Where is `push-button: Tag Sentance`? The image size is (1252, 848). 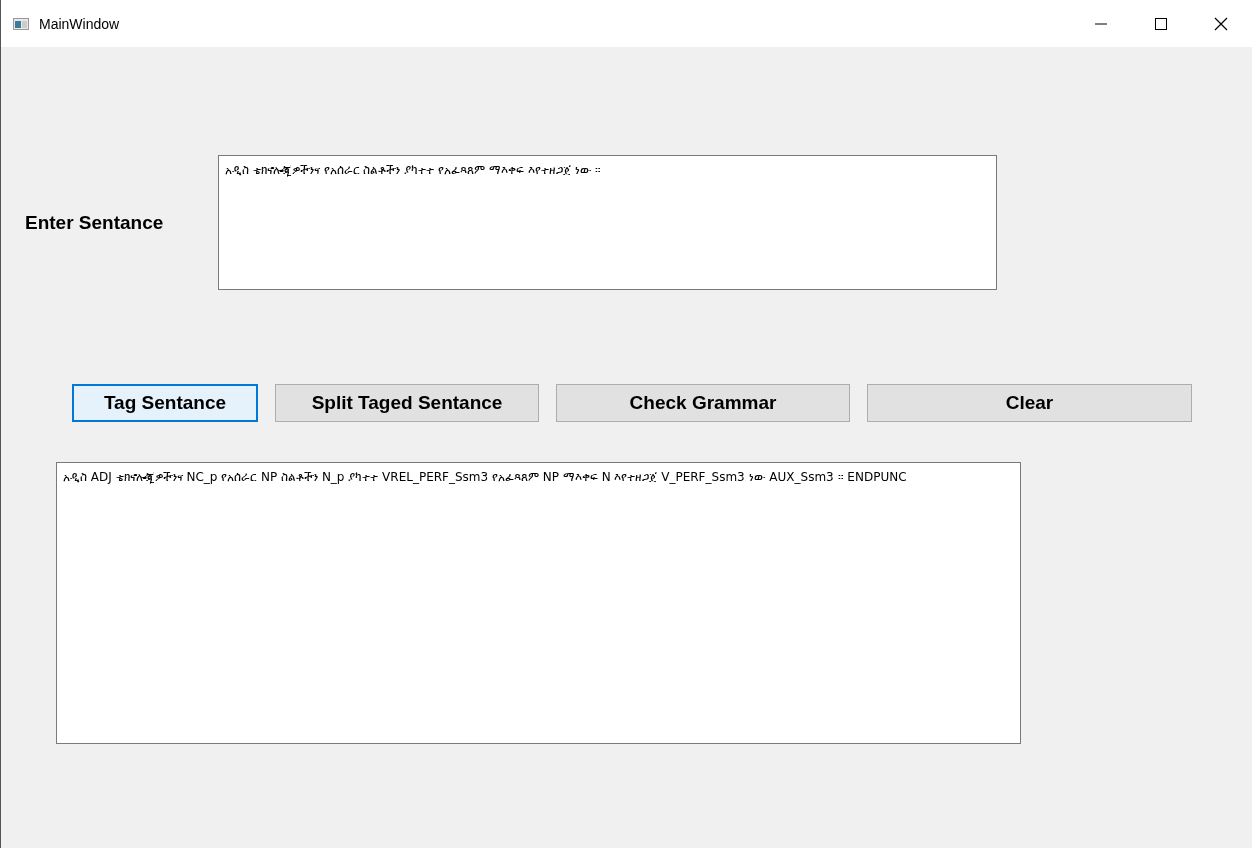
push-button: Tag Sentance is located at coordinates (165, 403).